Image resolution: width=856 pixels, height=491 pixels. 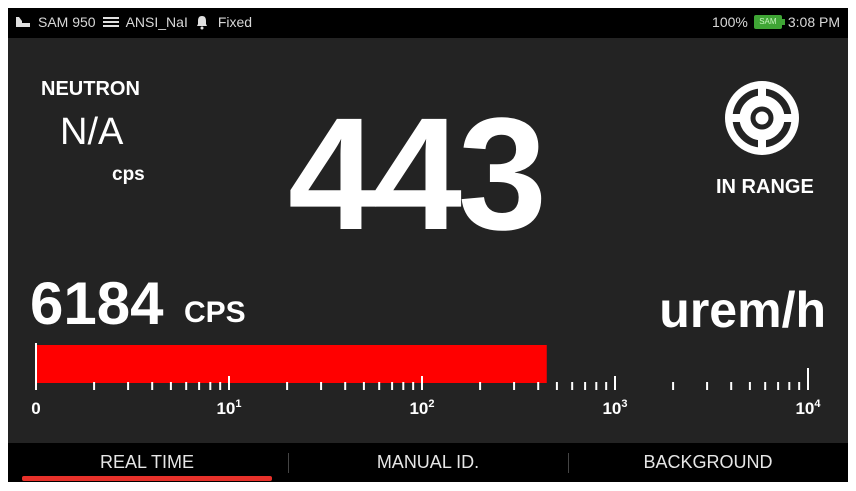 What do you see at coordinates (808, 408) in the screenshot?
I see `gauge-tick-label: 104` at bounding box center [808, 408].